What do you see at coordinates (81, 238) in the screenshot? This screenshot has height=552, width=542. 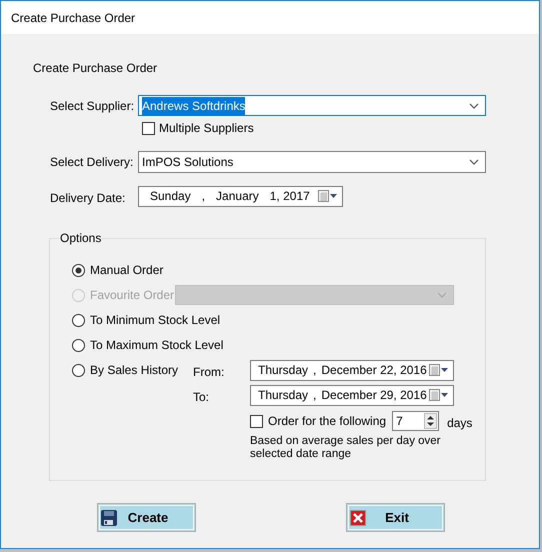 I see `group-label: Options` at bounding box center [81, 238].